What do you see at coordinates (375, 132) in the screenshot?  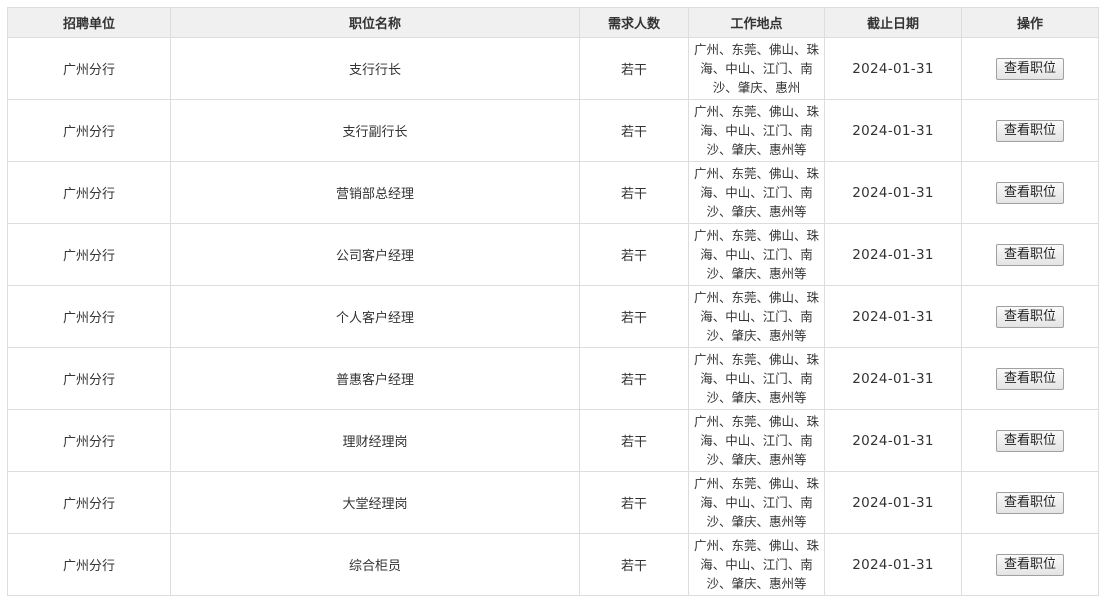 I see `position-title: 支行副行长` at bounding box center [375, 132].